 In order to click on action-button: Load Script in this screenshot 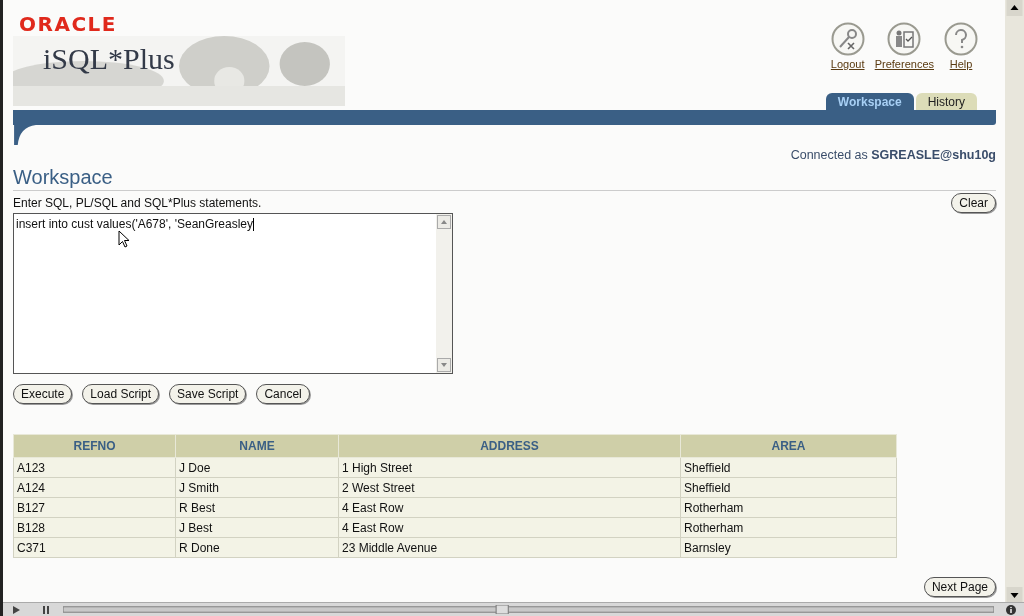, I will do `click(121, 394)`.